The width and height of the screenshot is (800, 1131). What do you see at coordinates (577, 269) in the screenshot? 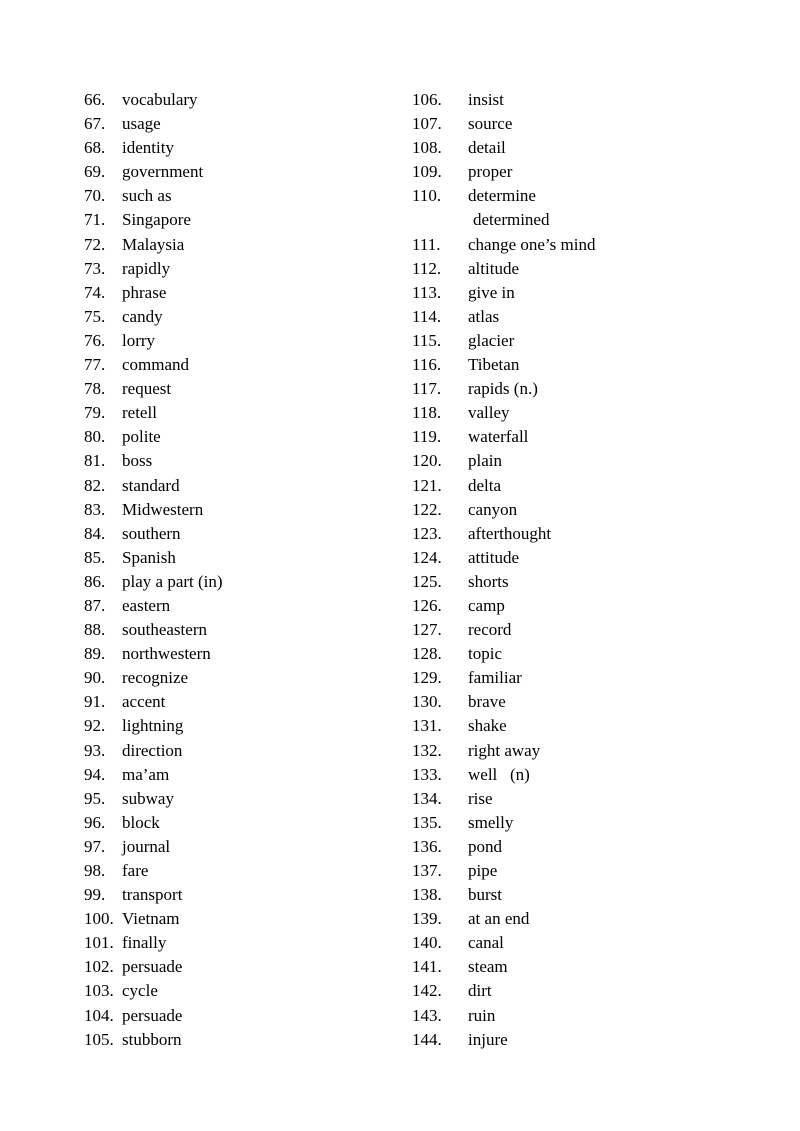
I see `vocabulary-entry: 112. altitude` at bounding box center [577, 269].